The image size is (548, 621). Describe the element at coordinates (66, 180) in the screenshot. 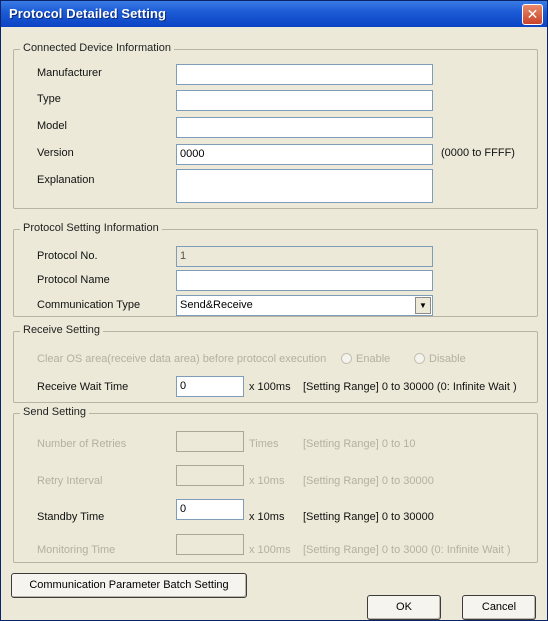

I see `explanation-label: Explanation` at that location.